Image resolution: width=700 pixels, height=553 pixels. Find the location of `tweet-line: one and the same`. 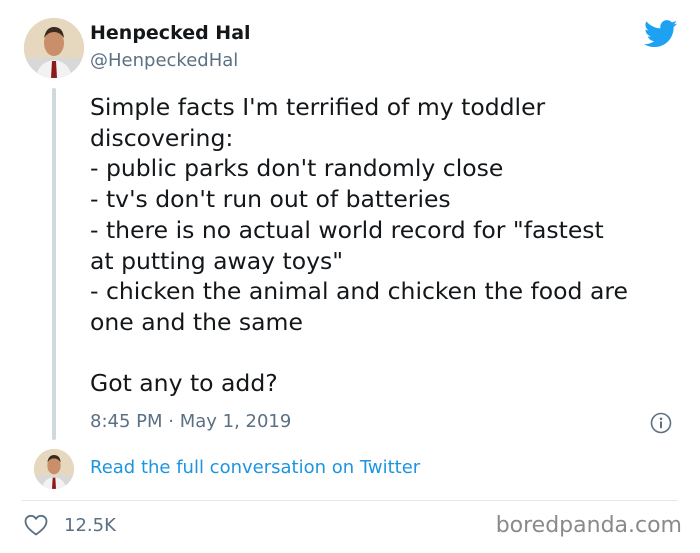

tweet-line: one and the same is located at coordinates (196, 321).